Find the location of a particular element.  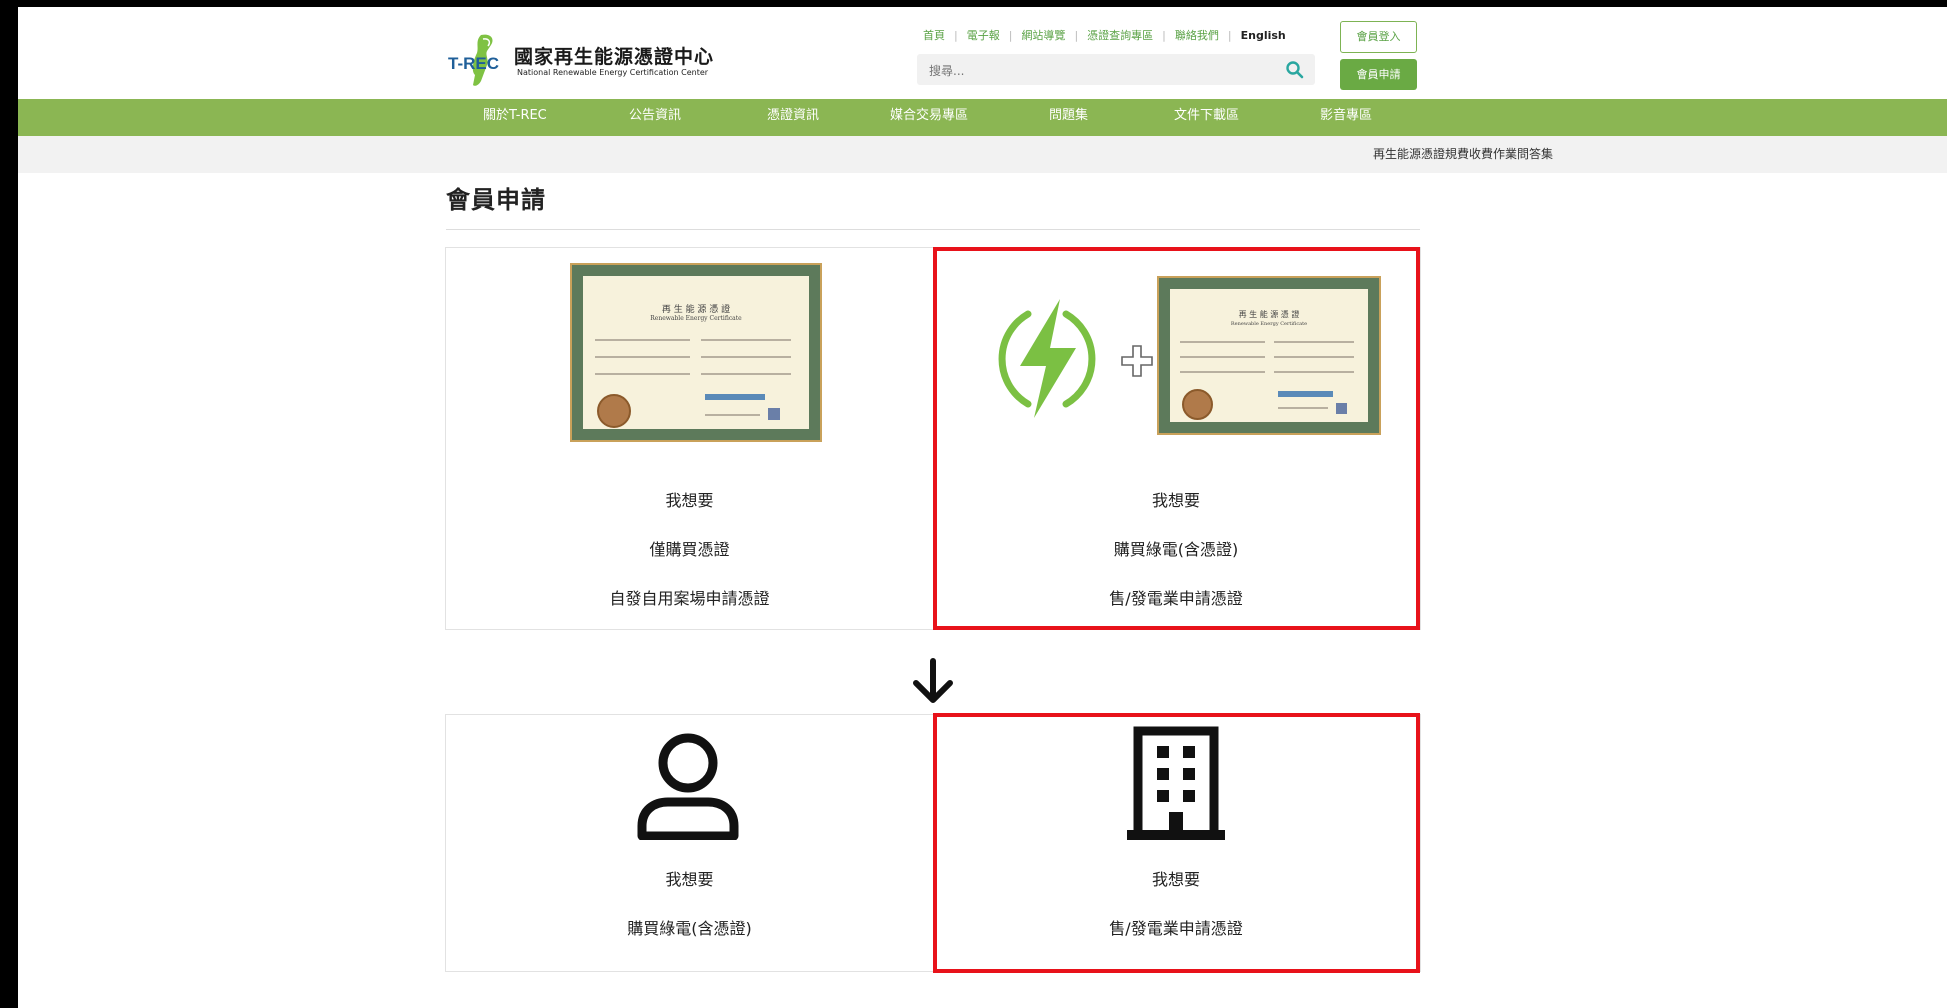

page-title: 會員申請 is located at coordinates (496, 200).